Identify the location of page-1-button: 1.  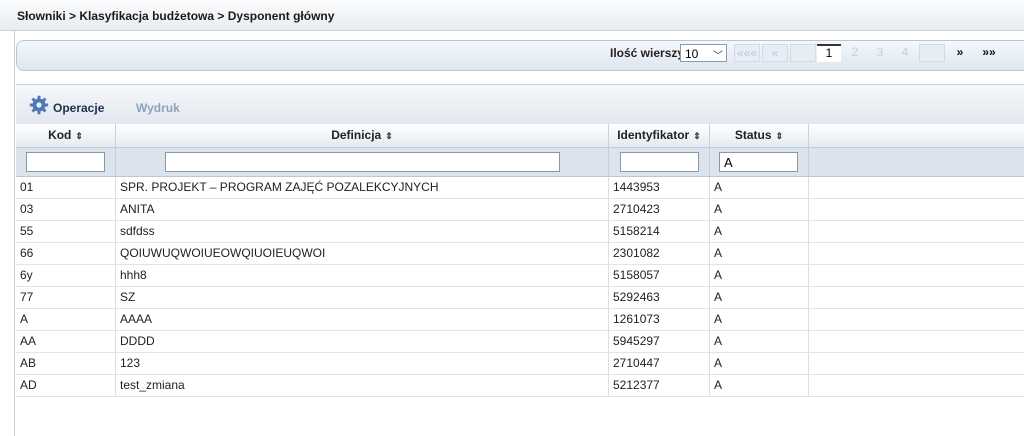
(829, 53).